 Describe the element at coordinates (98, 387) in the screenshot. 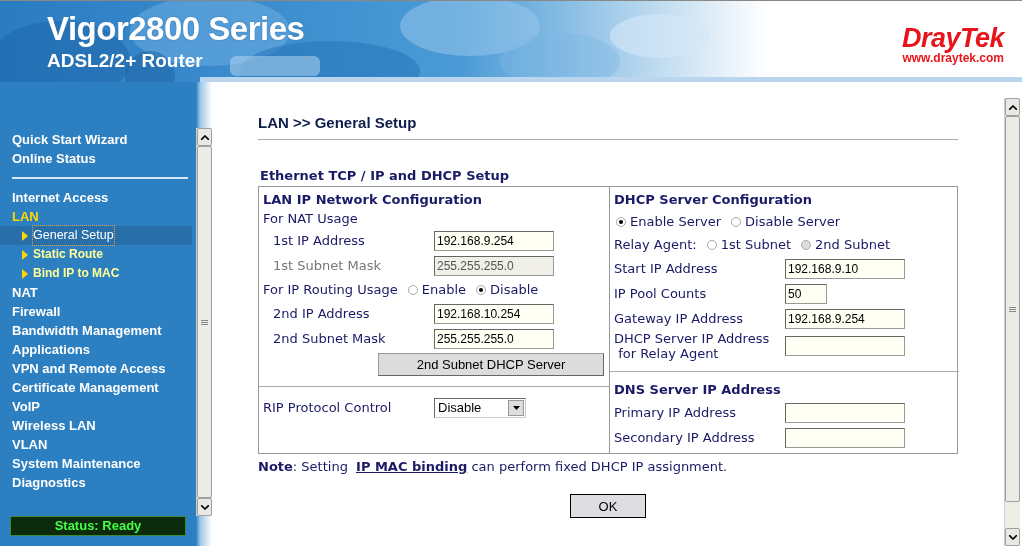

I see `menu-item: Certificate Management` at that location.